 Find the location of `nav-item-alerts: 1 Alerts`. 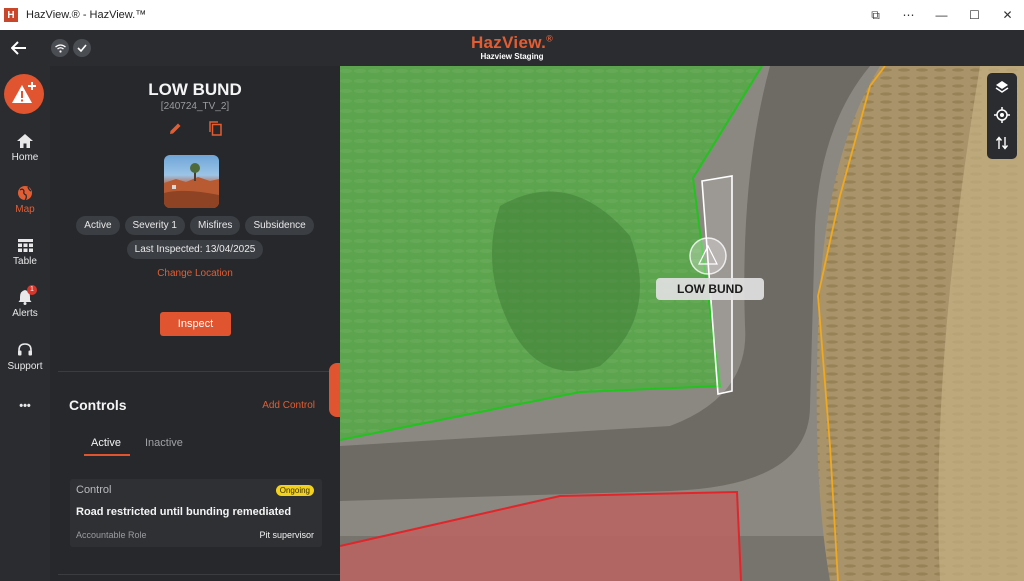

nav-item-alerts: 1 Alerts is located at coordinates (25, 302).